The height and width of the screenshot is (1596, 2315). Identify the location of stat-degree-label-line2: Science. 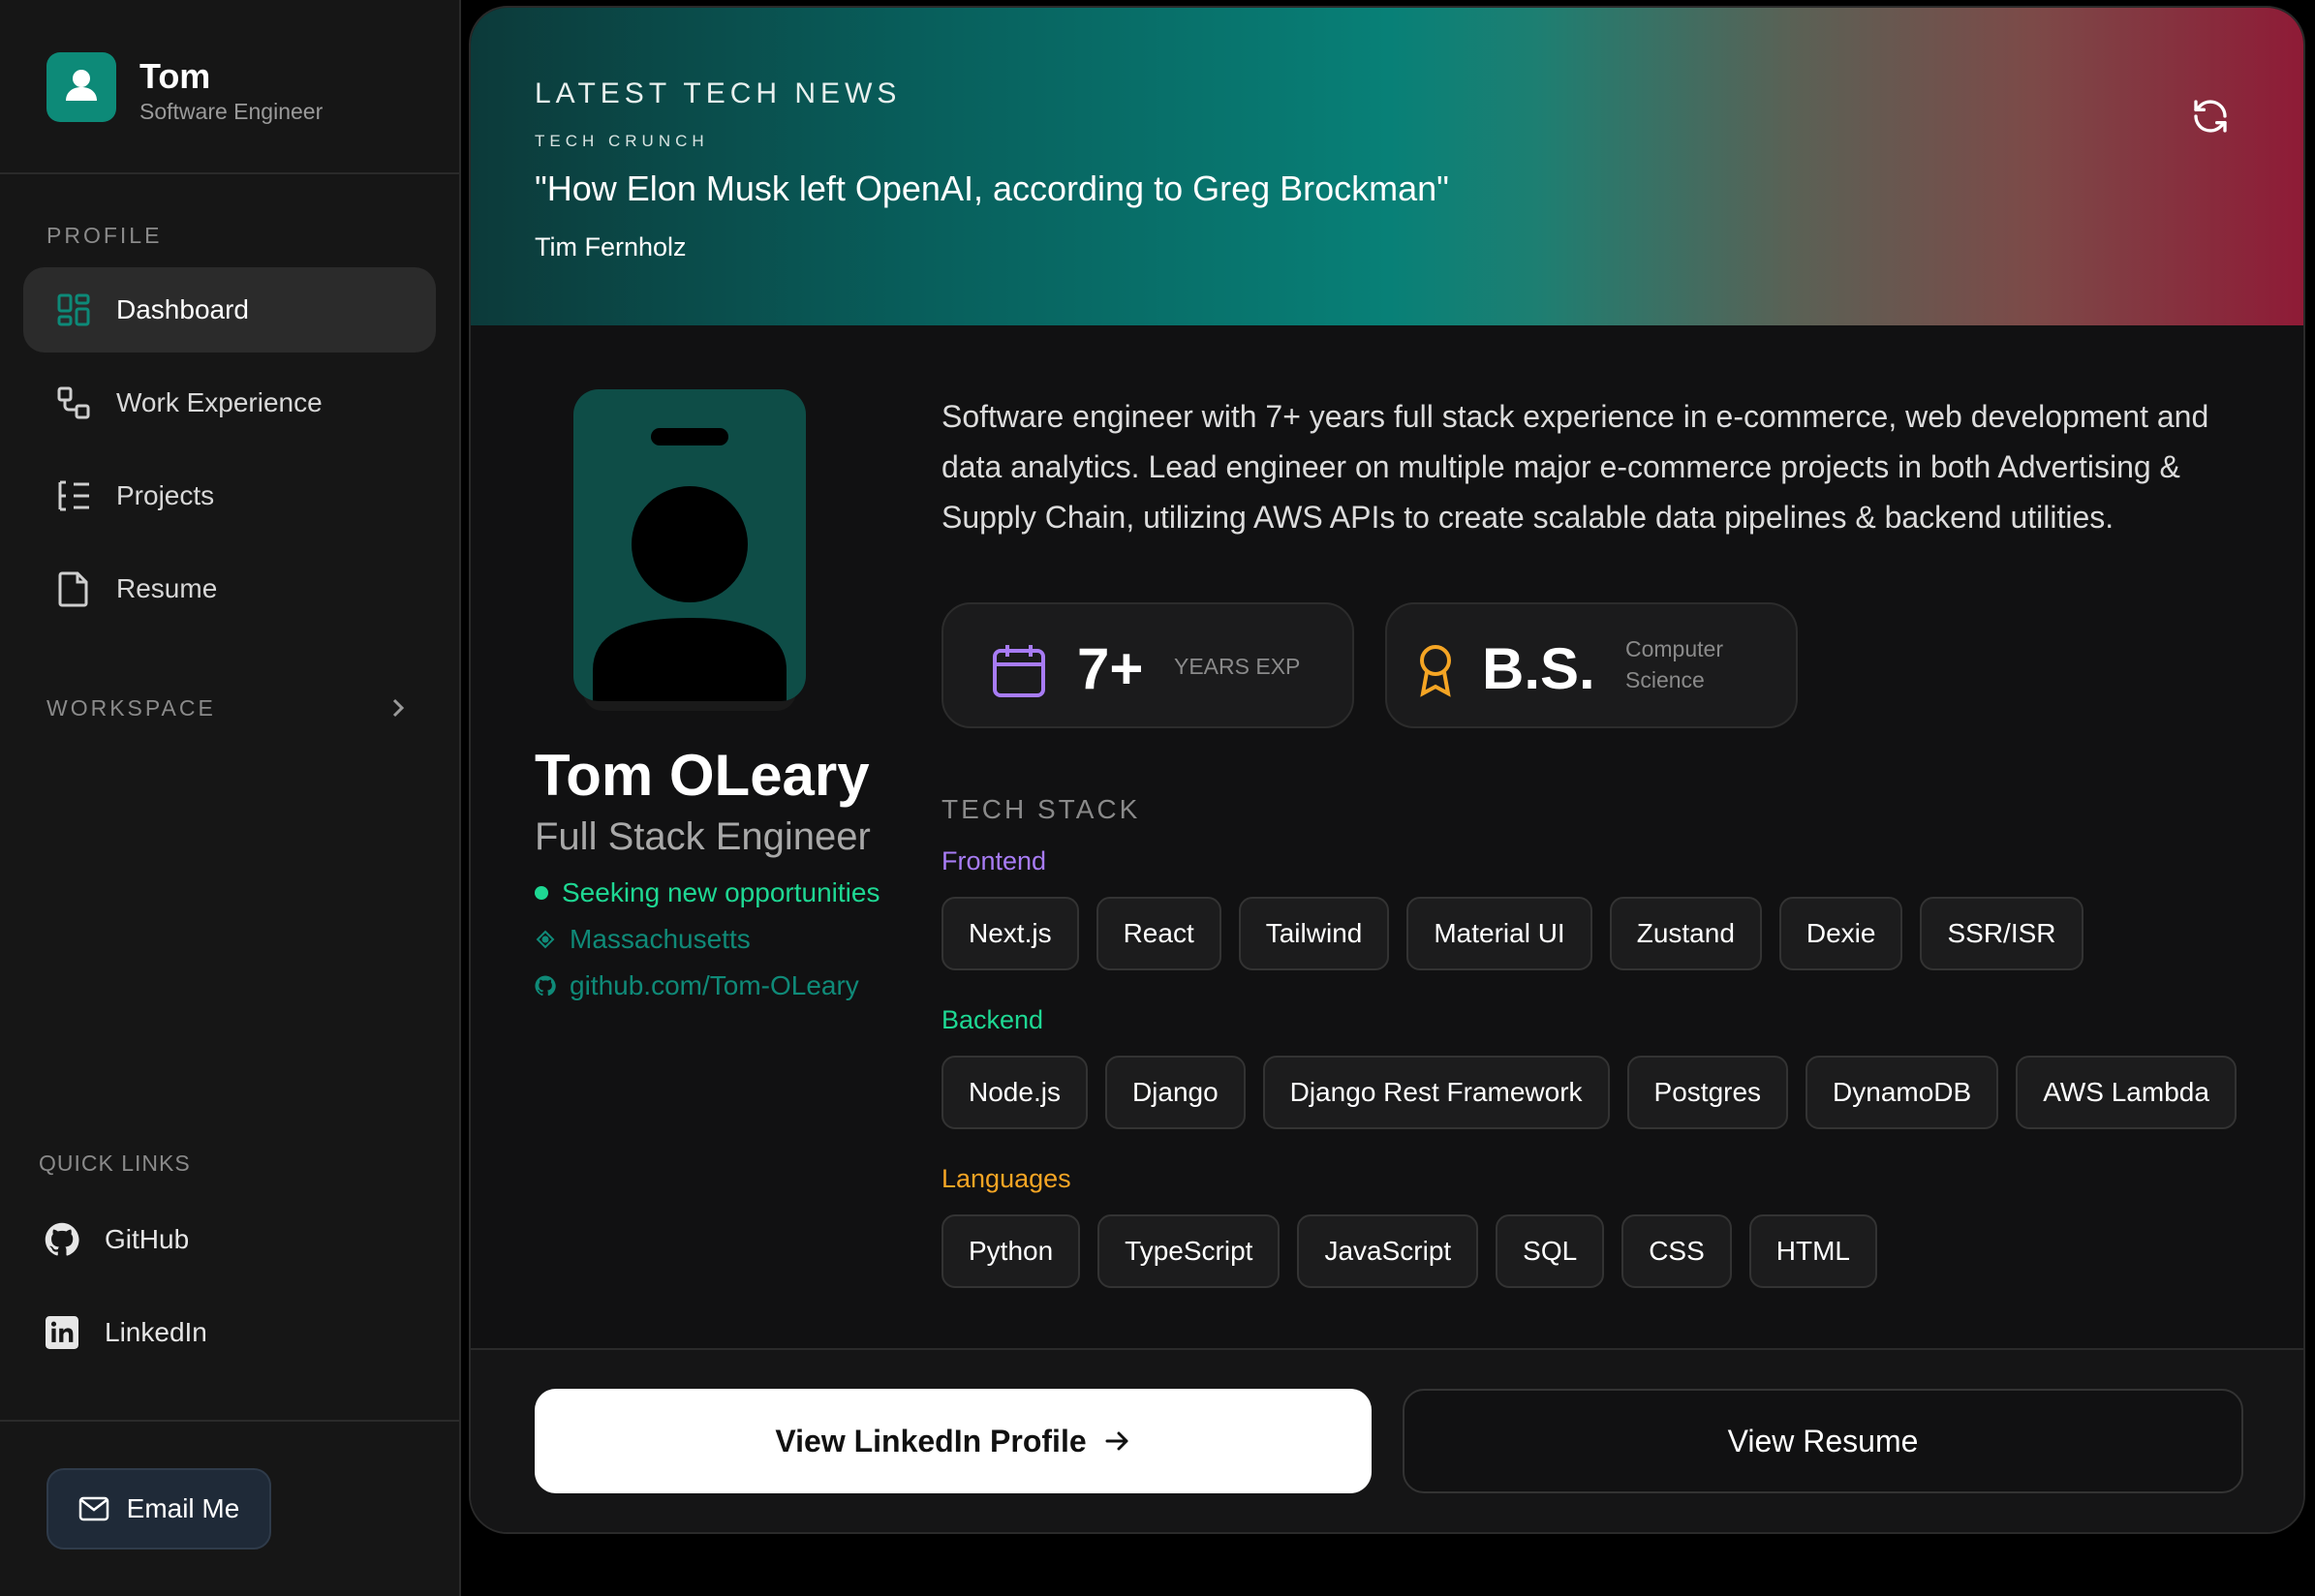
(1665, 679).